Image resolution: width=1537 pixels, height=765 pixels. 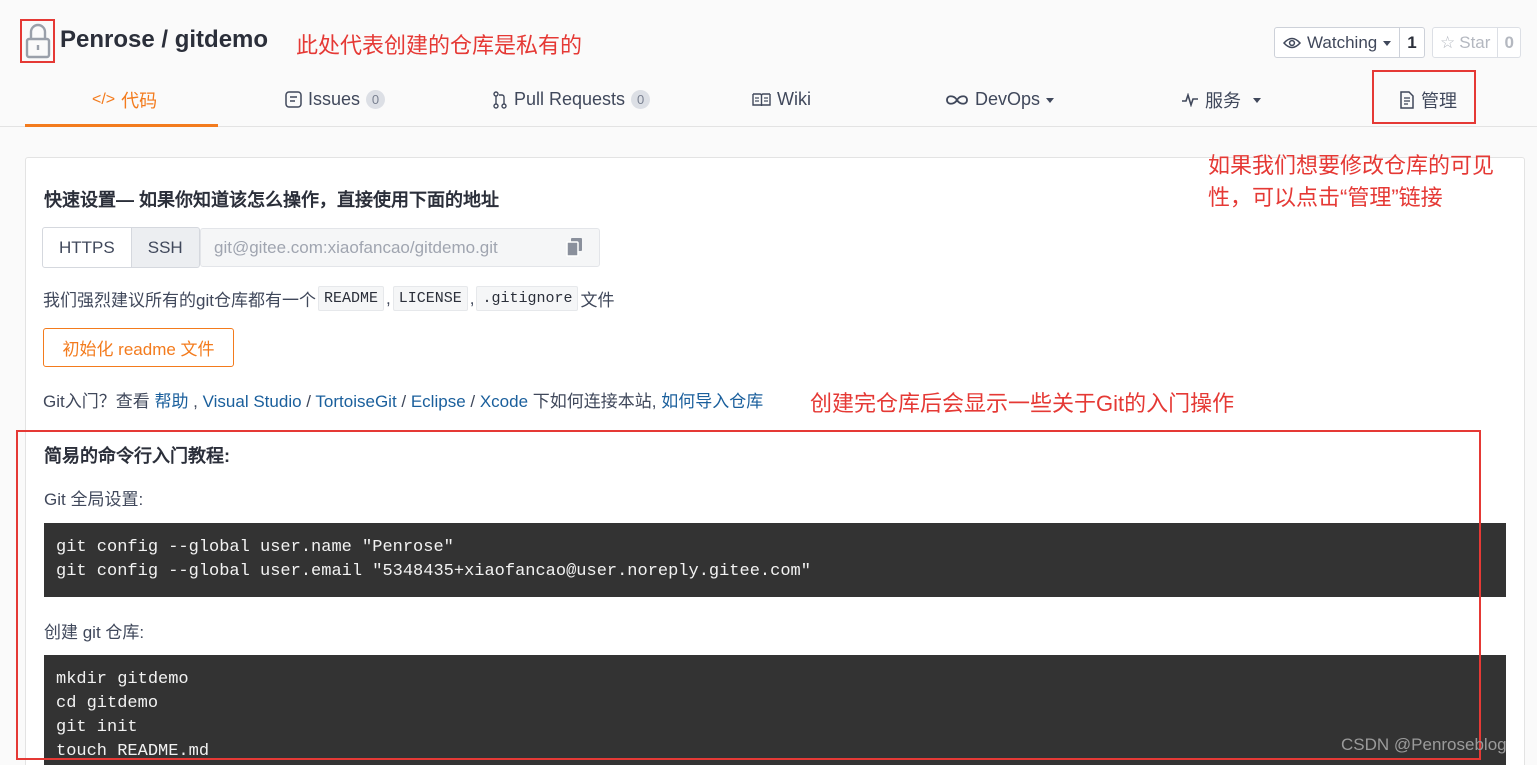 I want to click on gitignore-chip: .gitignore, so click(x=527, y=298).